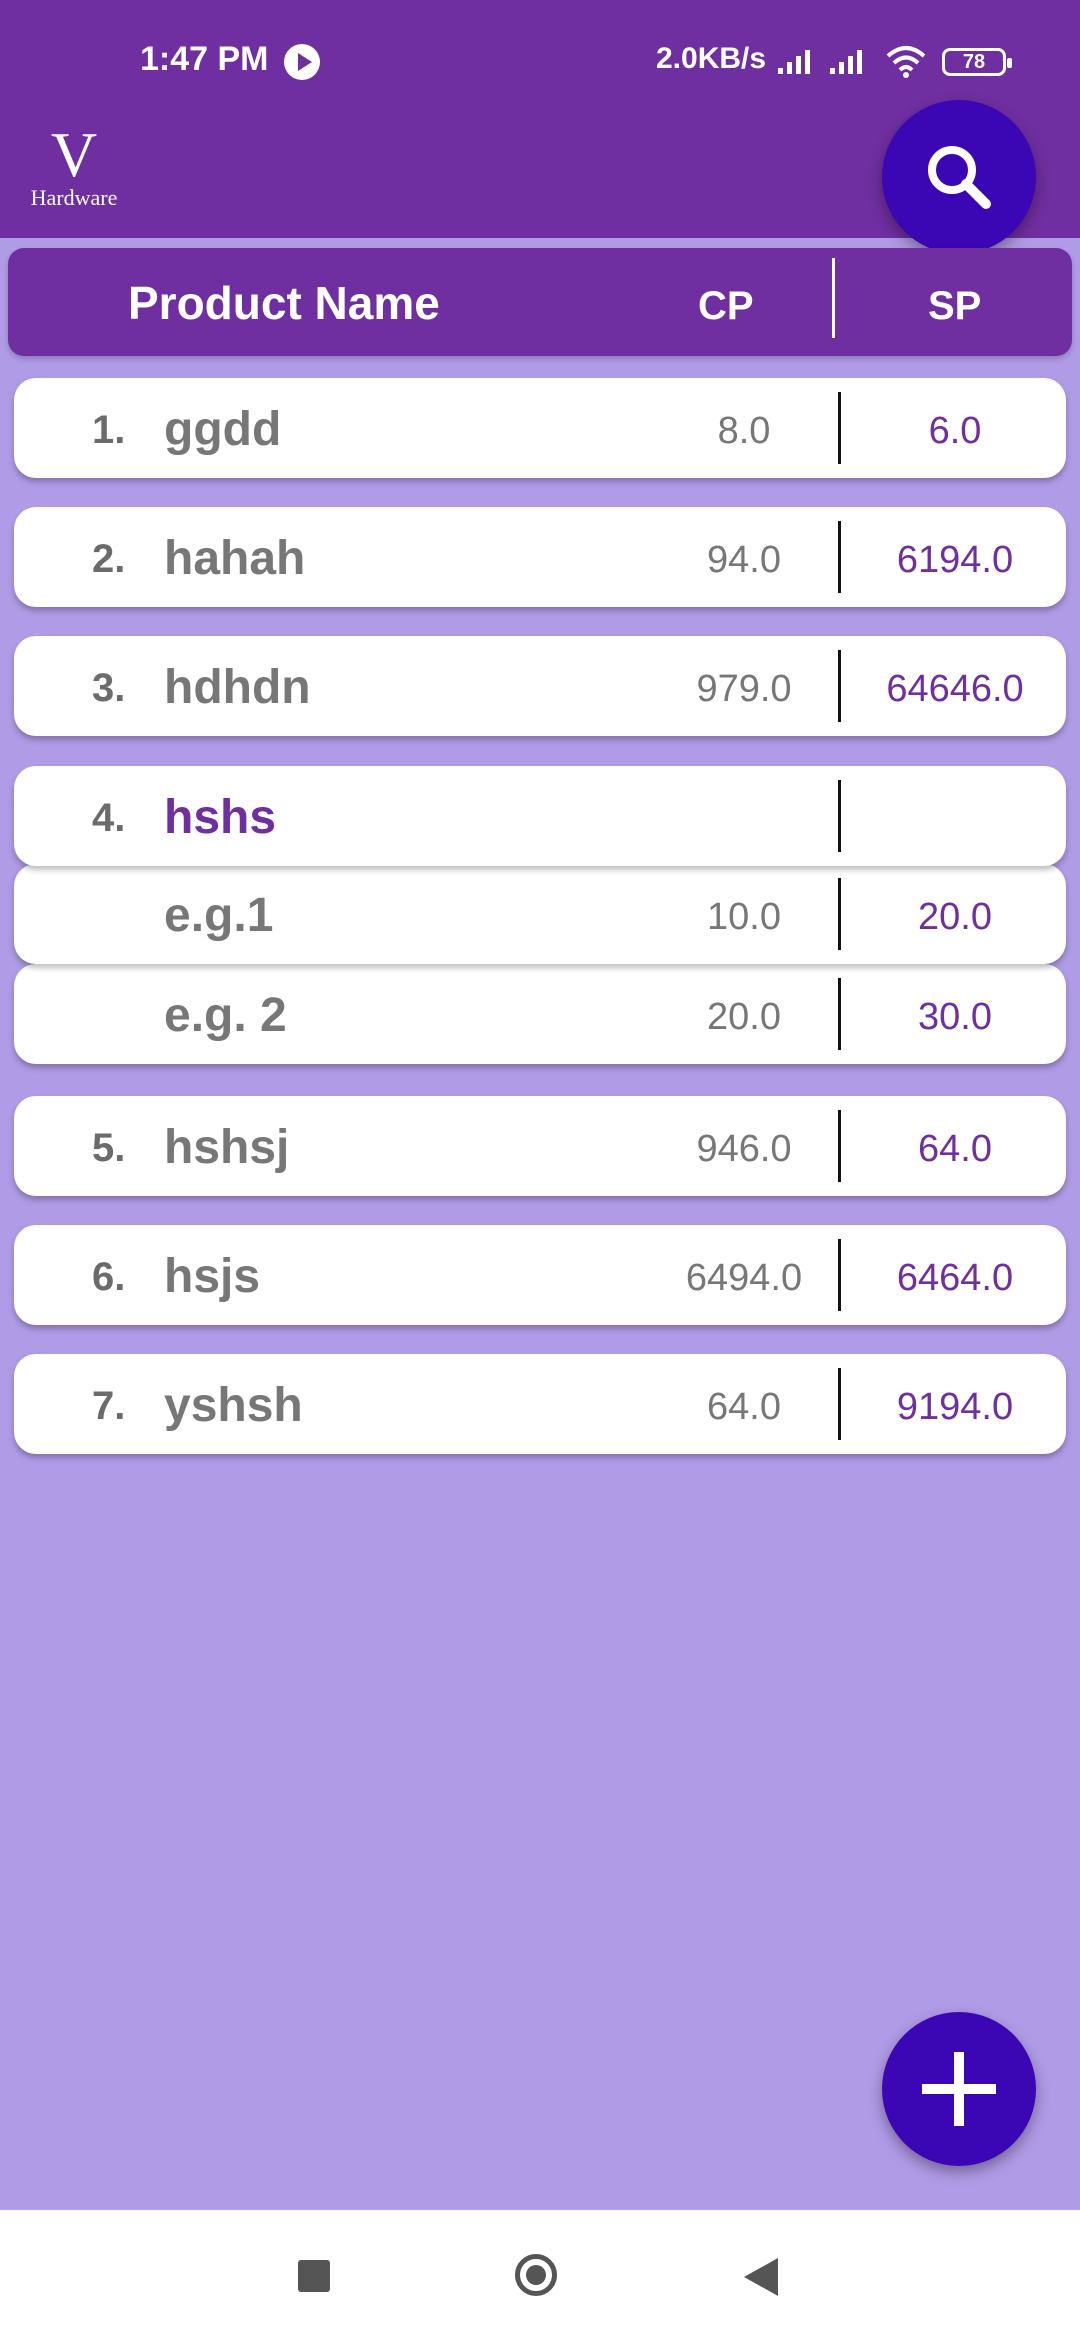 The height and width of the screenshot is (2340, 1080). Describe the element at coordinates (906, 62) in the screenshot. I see `wifi-icon` at that location.